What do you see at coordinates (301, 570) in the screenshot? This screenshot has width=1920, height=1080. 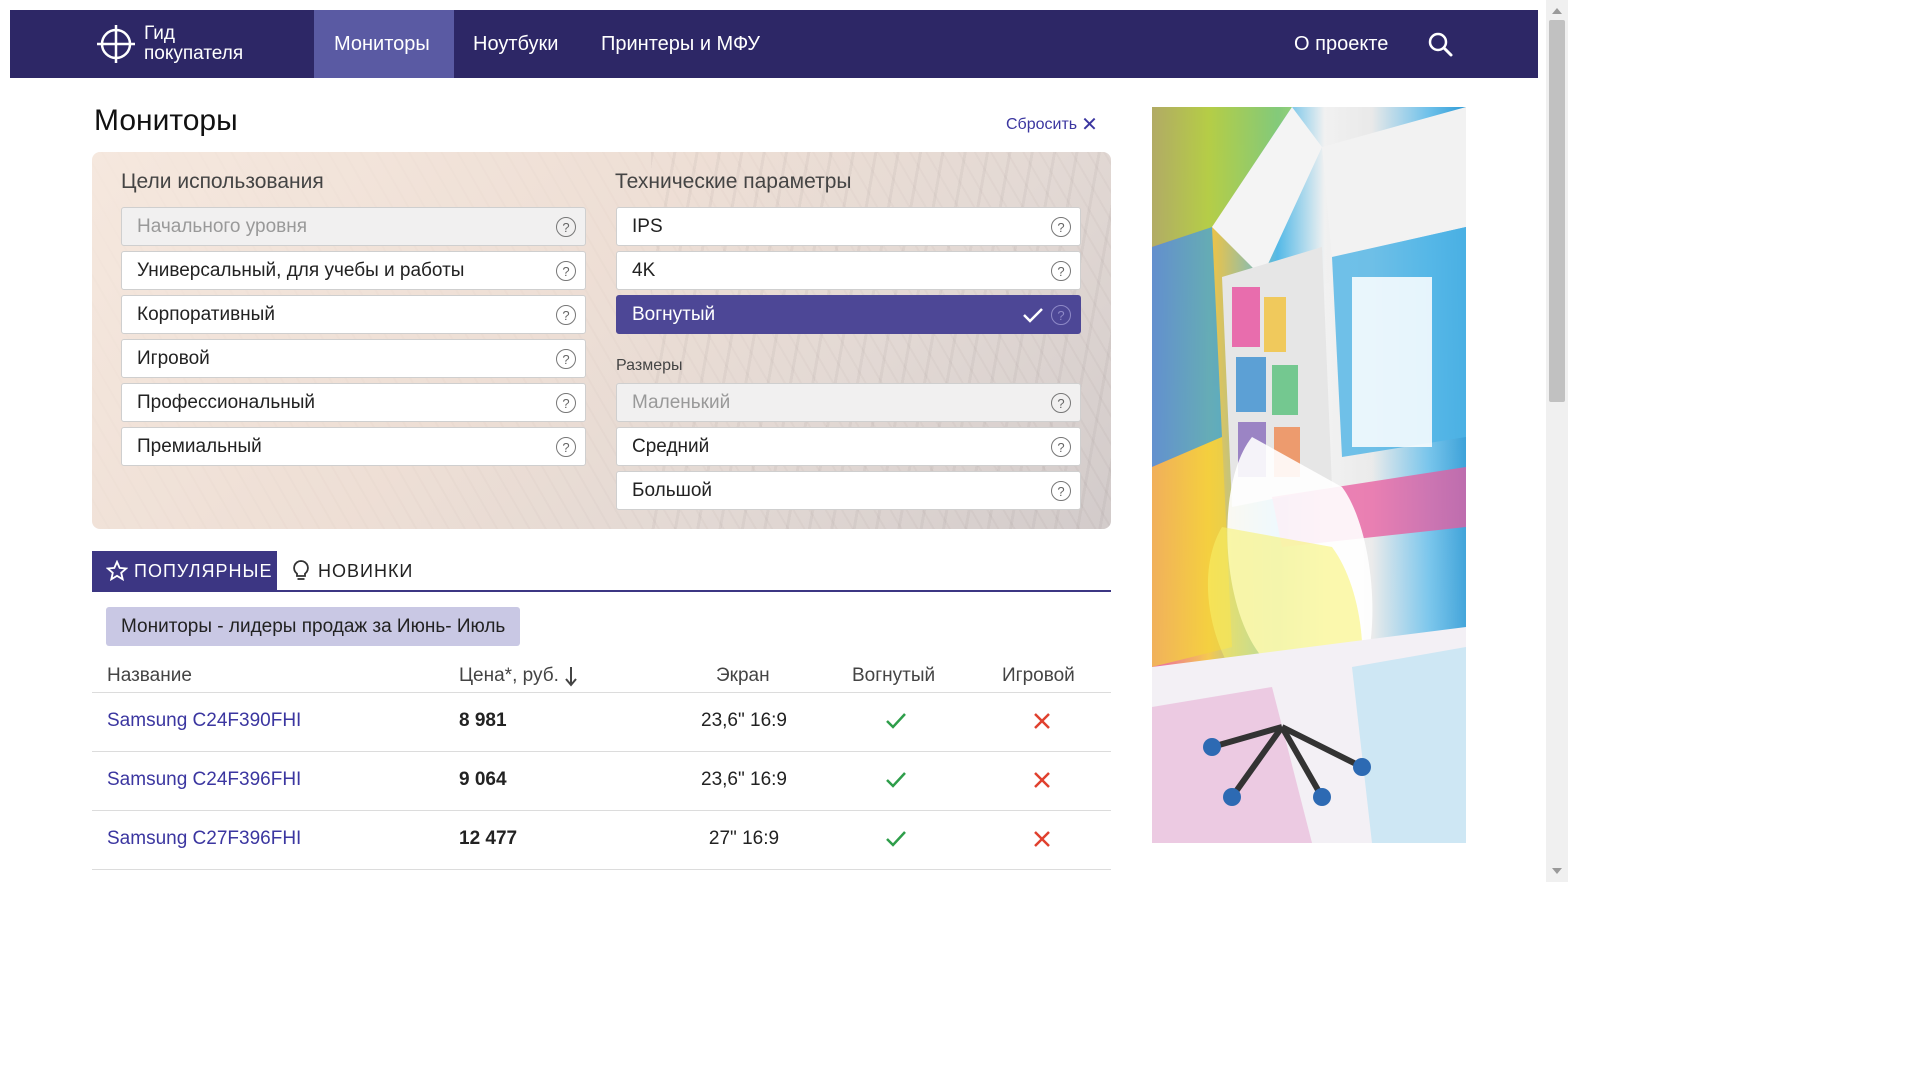 I see `lightbulb-icon` at bounding box center [301, 570].